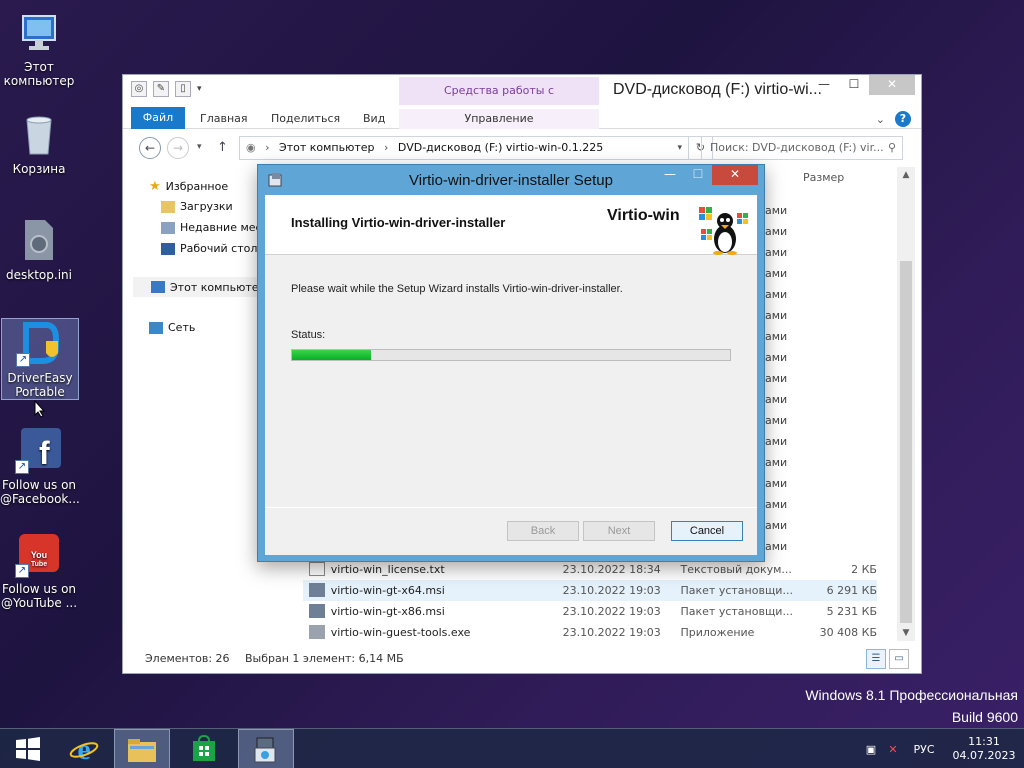  I want to click on desktop-icon-desktop-ini: desktop.ini, so click(39, 249).